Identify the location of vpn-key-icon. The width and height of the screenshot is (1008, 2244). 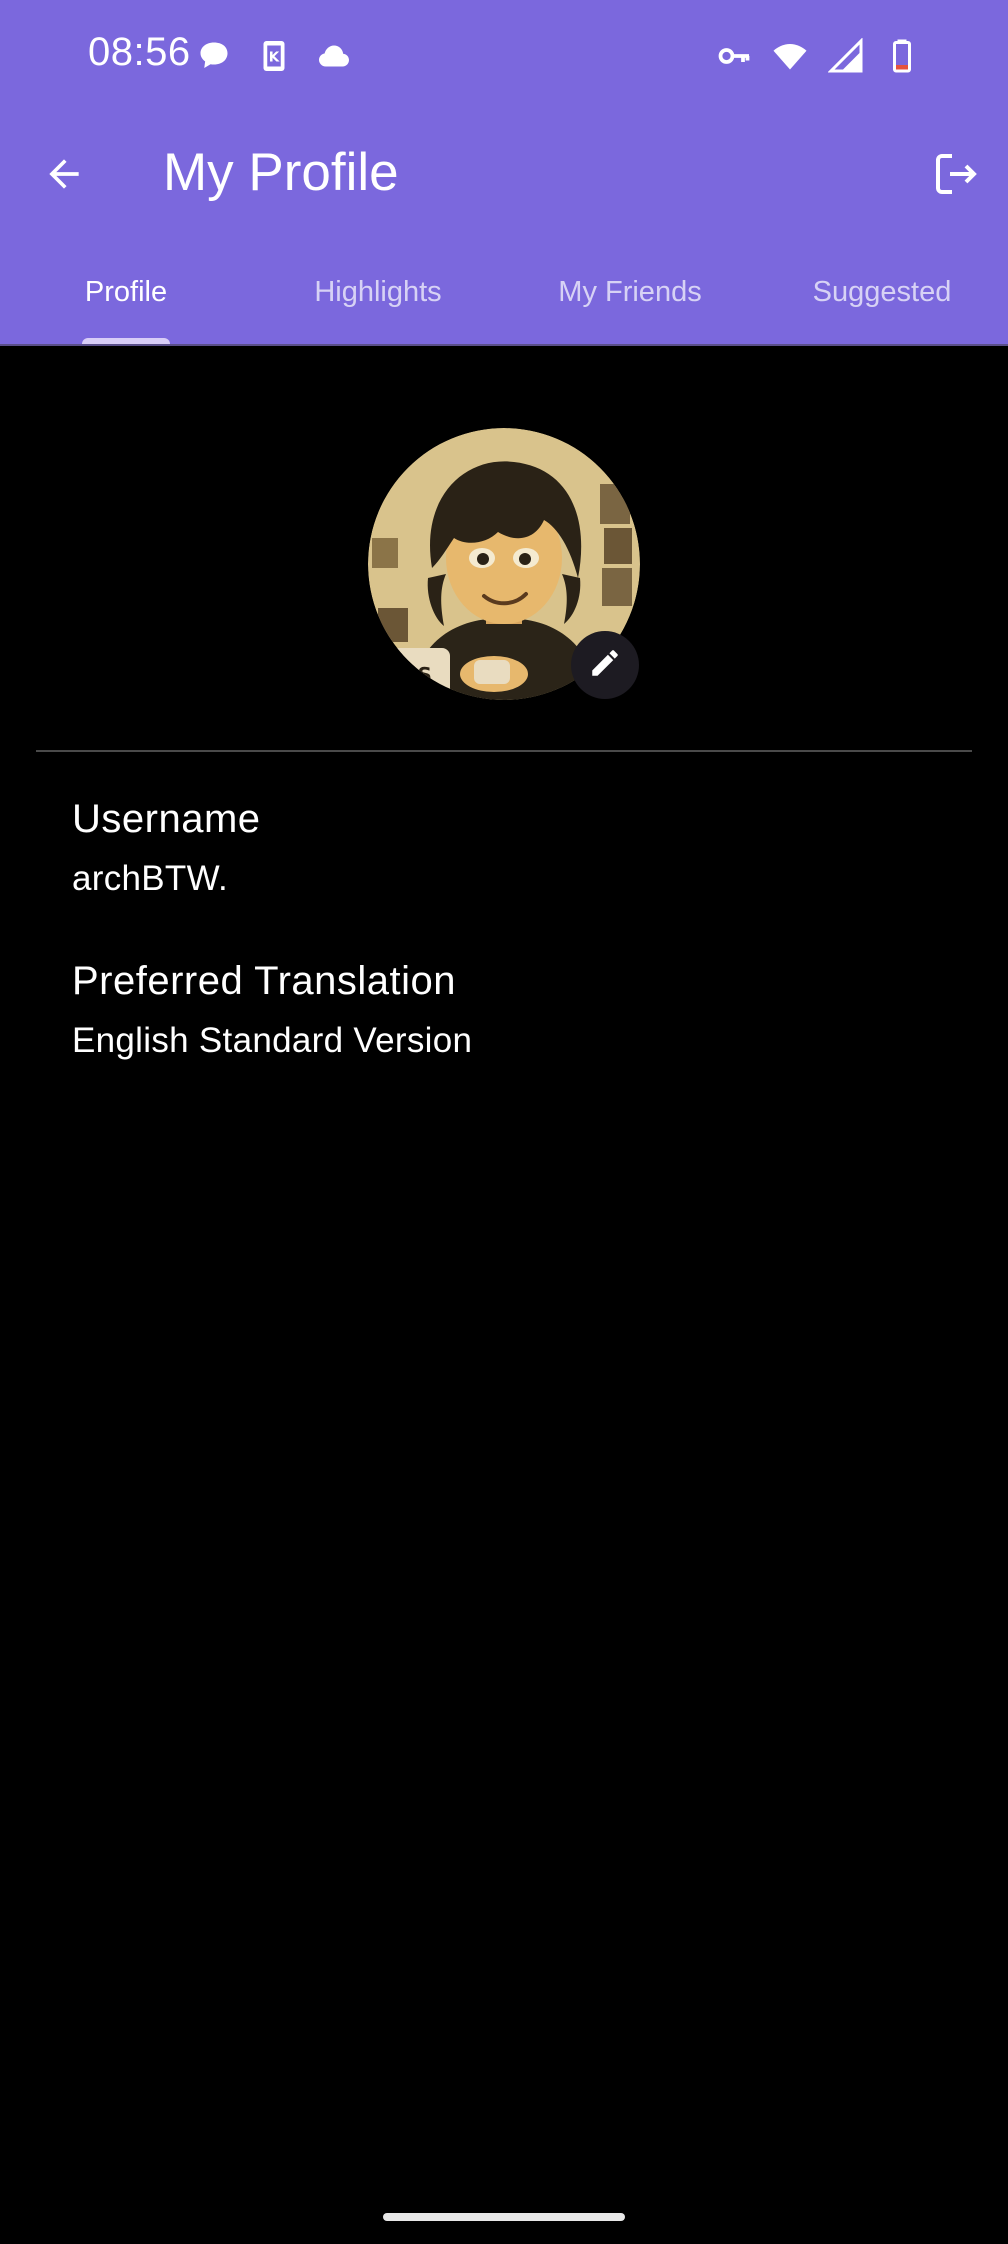
(734, 56).